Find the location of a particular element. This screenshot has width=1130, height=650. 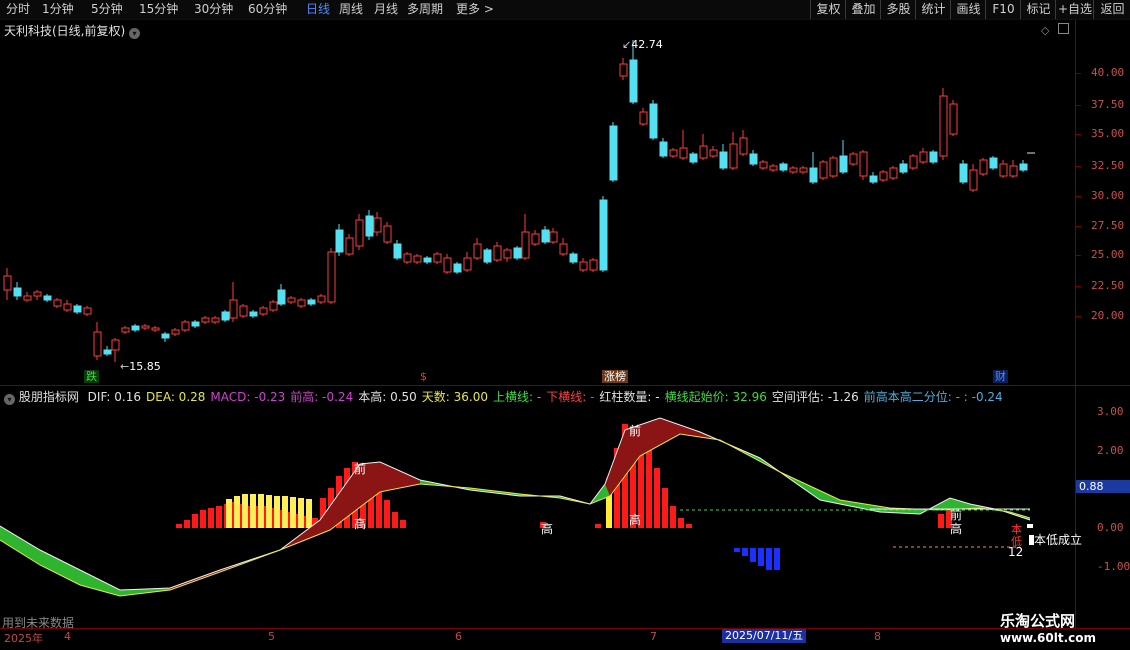

period-tab-monthly: 月线 is located at coordinates (386, 9).